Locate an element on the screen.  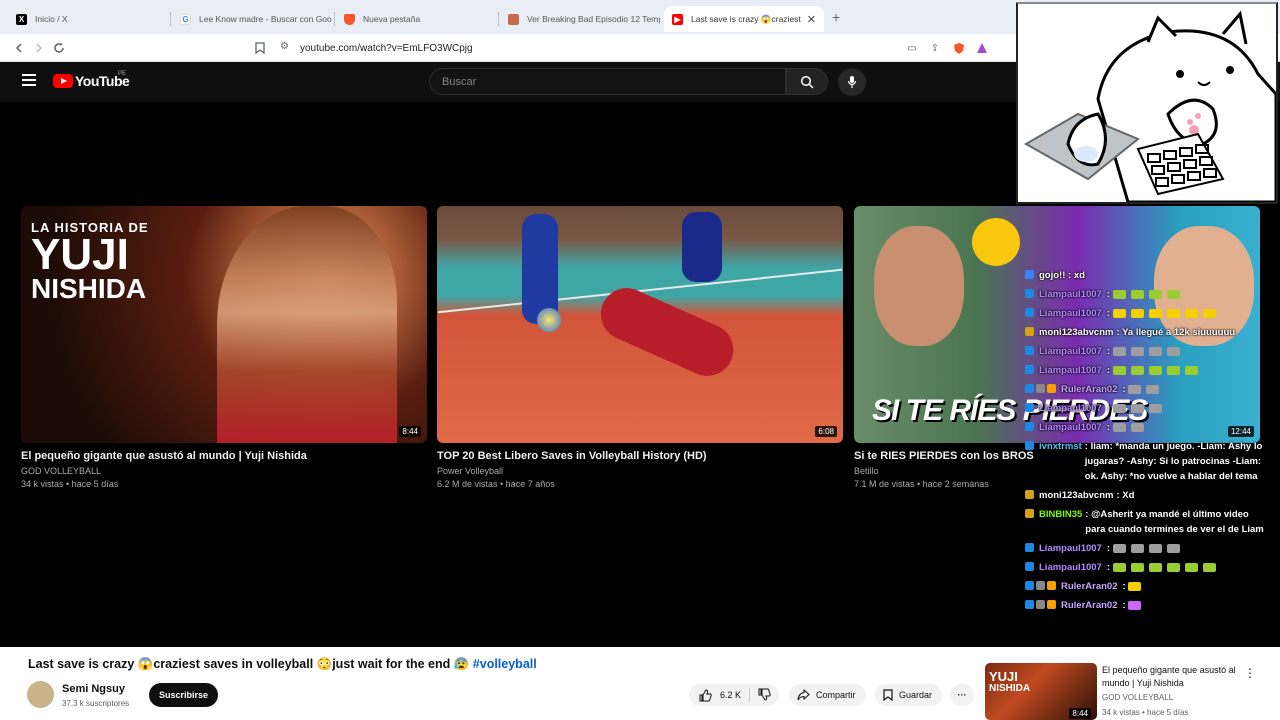
site-icon is located at coordinates (513, 19).